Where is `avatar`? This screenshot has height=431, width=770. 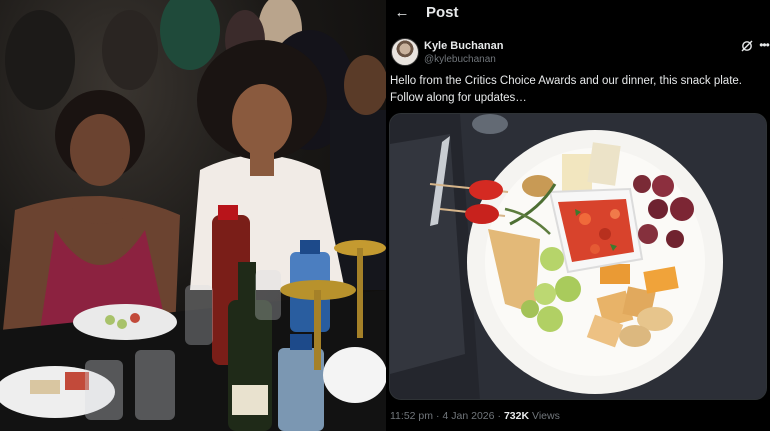 avatar is located at coordinates (405, 52).